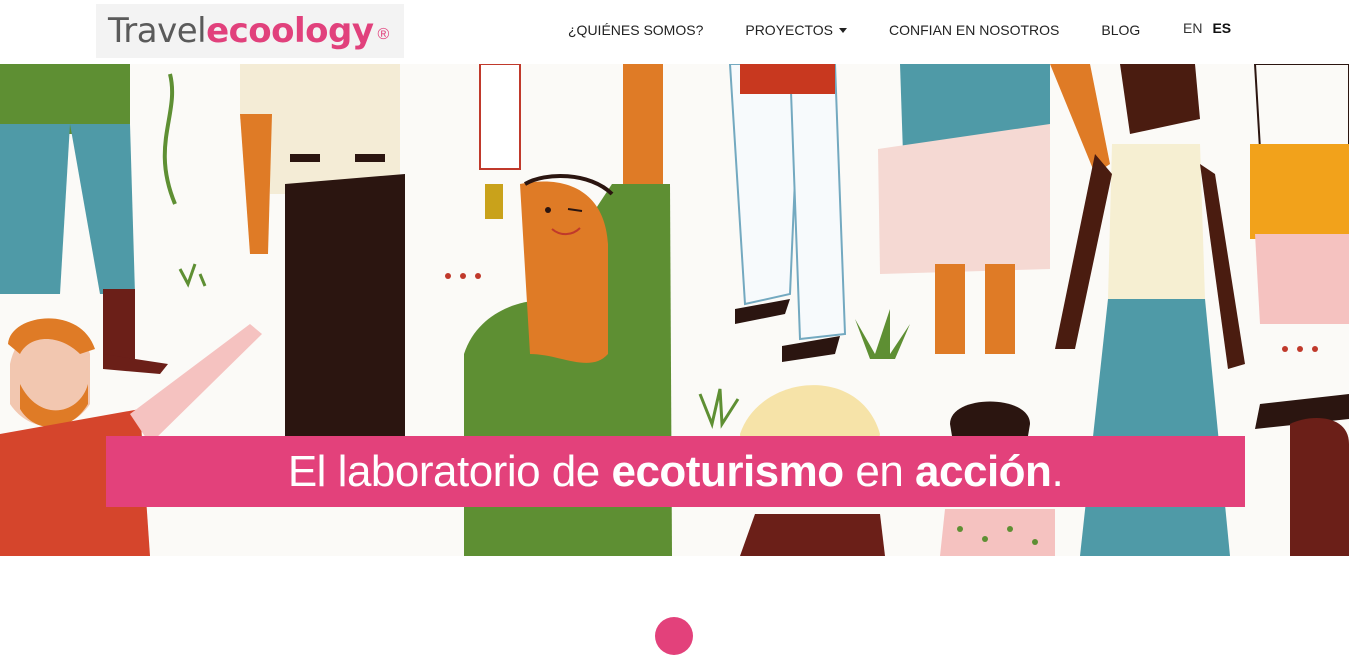 This screenshot has width=1349, height=655. What do you see at coordinates (1057, 471) in the screenshot?
I see `headline-text: .` at bounding box center [1057, 471].